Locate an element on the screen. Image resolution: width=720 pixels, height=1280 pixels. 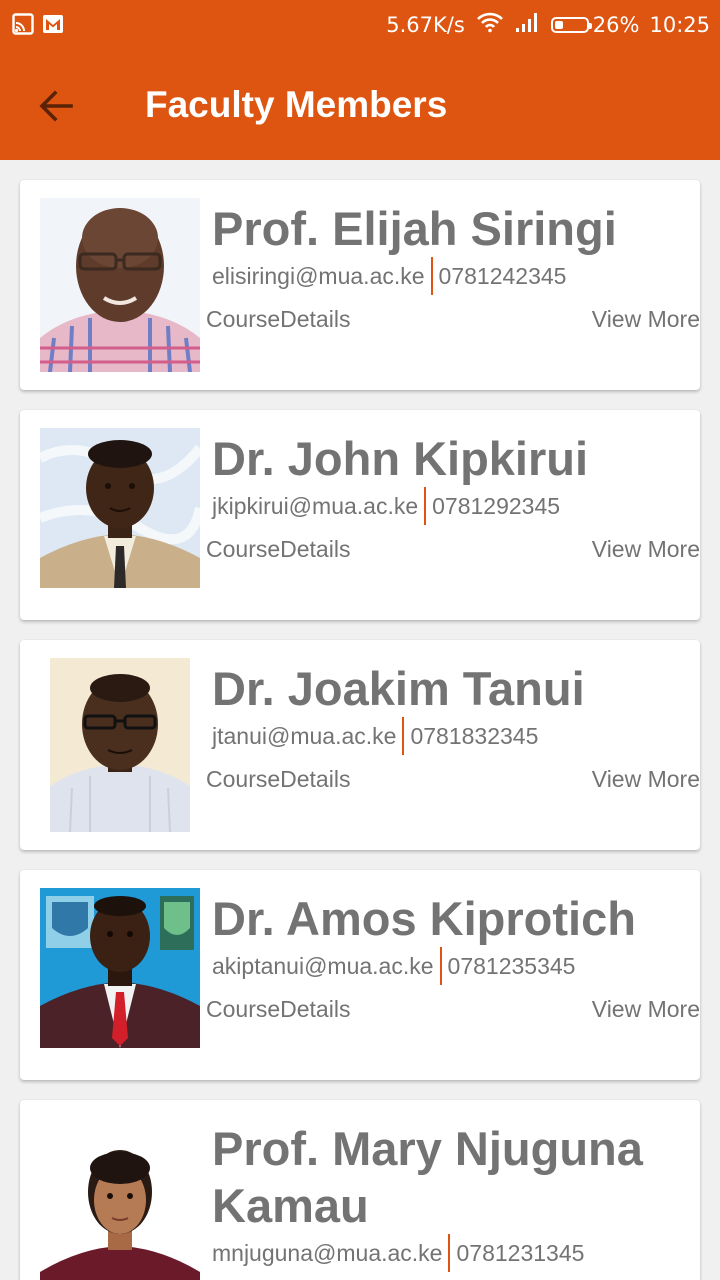
arrow-back-icon is located at coordinates (56, 106).